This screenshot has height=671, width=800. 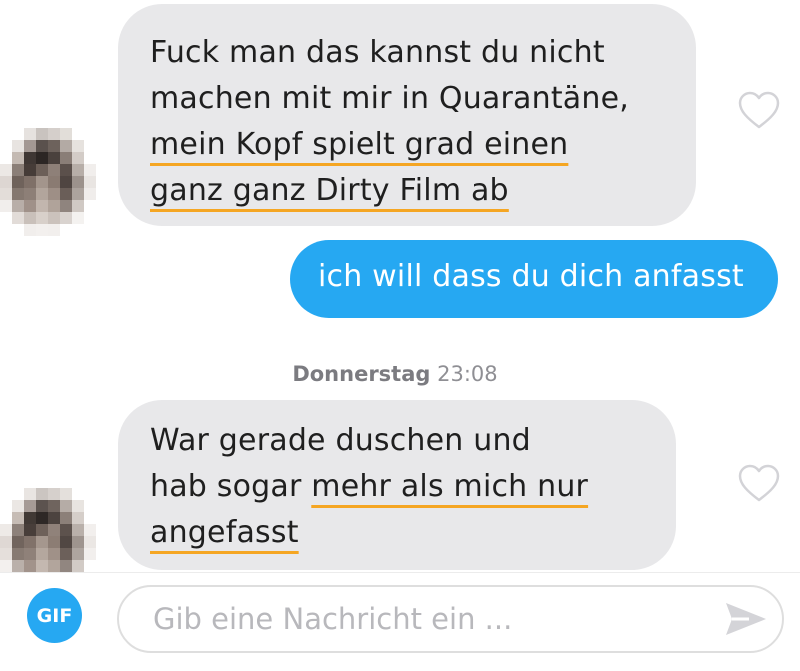 I want to click on message-input, so click(x=433, y=619).